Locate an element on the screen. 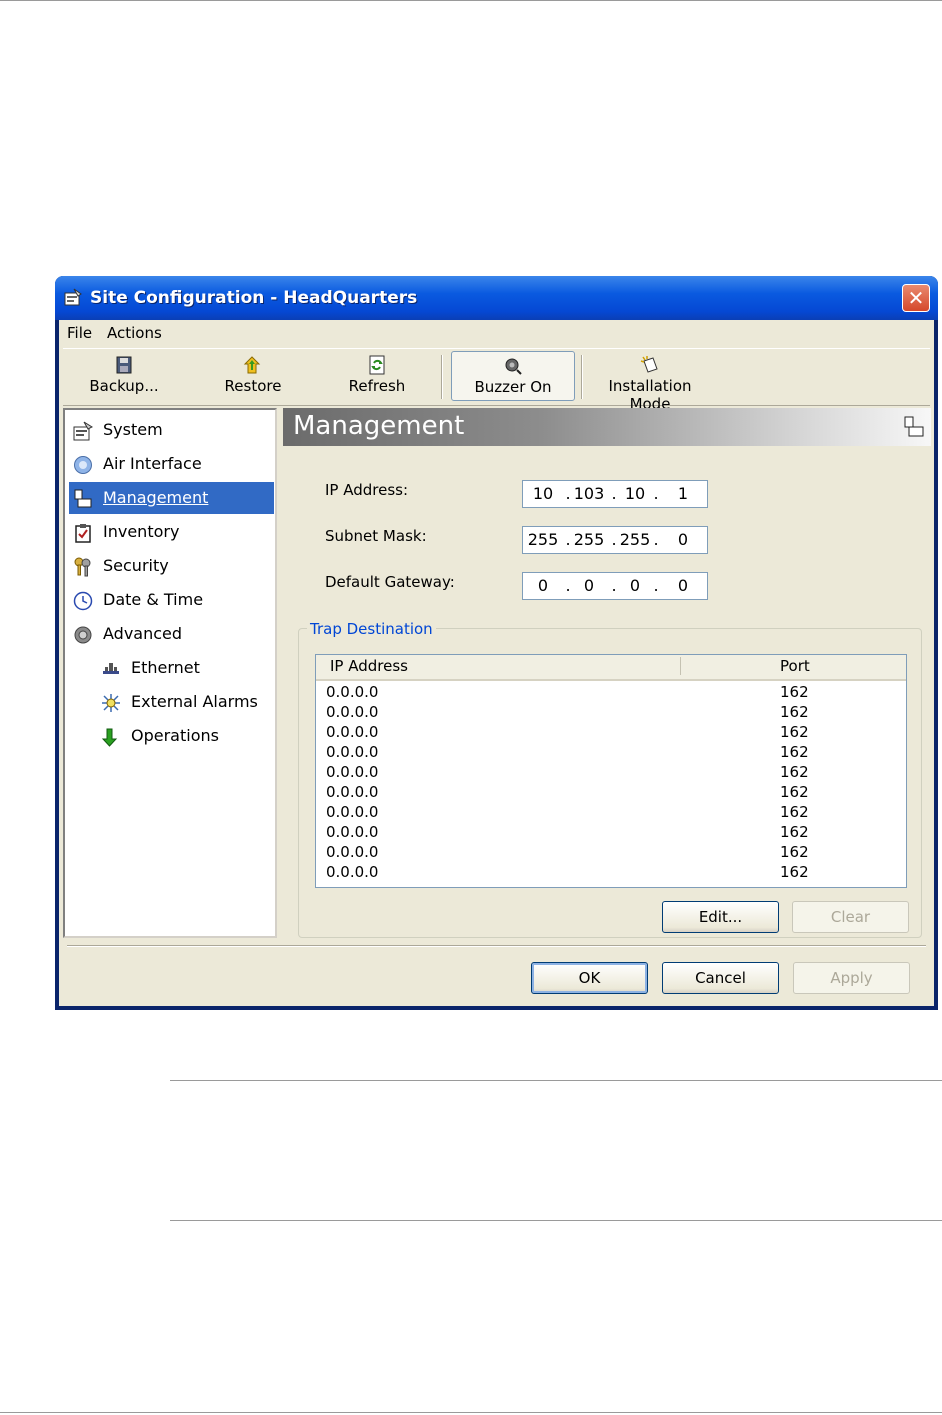 The width and height of the screenshot is (942, 1415). tree-item-external-alarms: External Alarms is located at coordinates (171, 702).